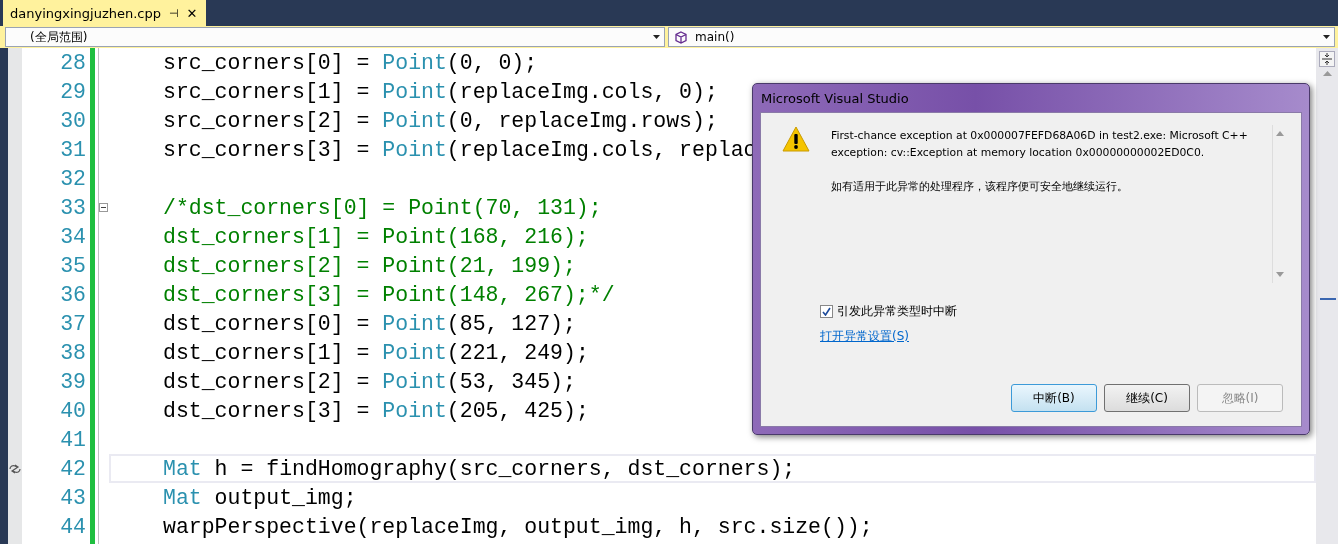  Describe the element at coordinates (73, 526) in the screenshot. I see `line-number: 44` at that location.